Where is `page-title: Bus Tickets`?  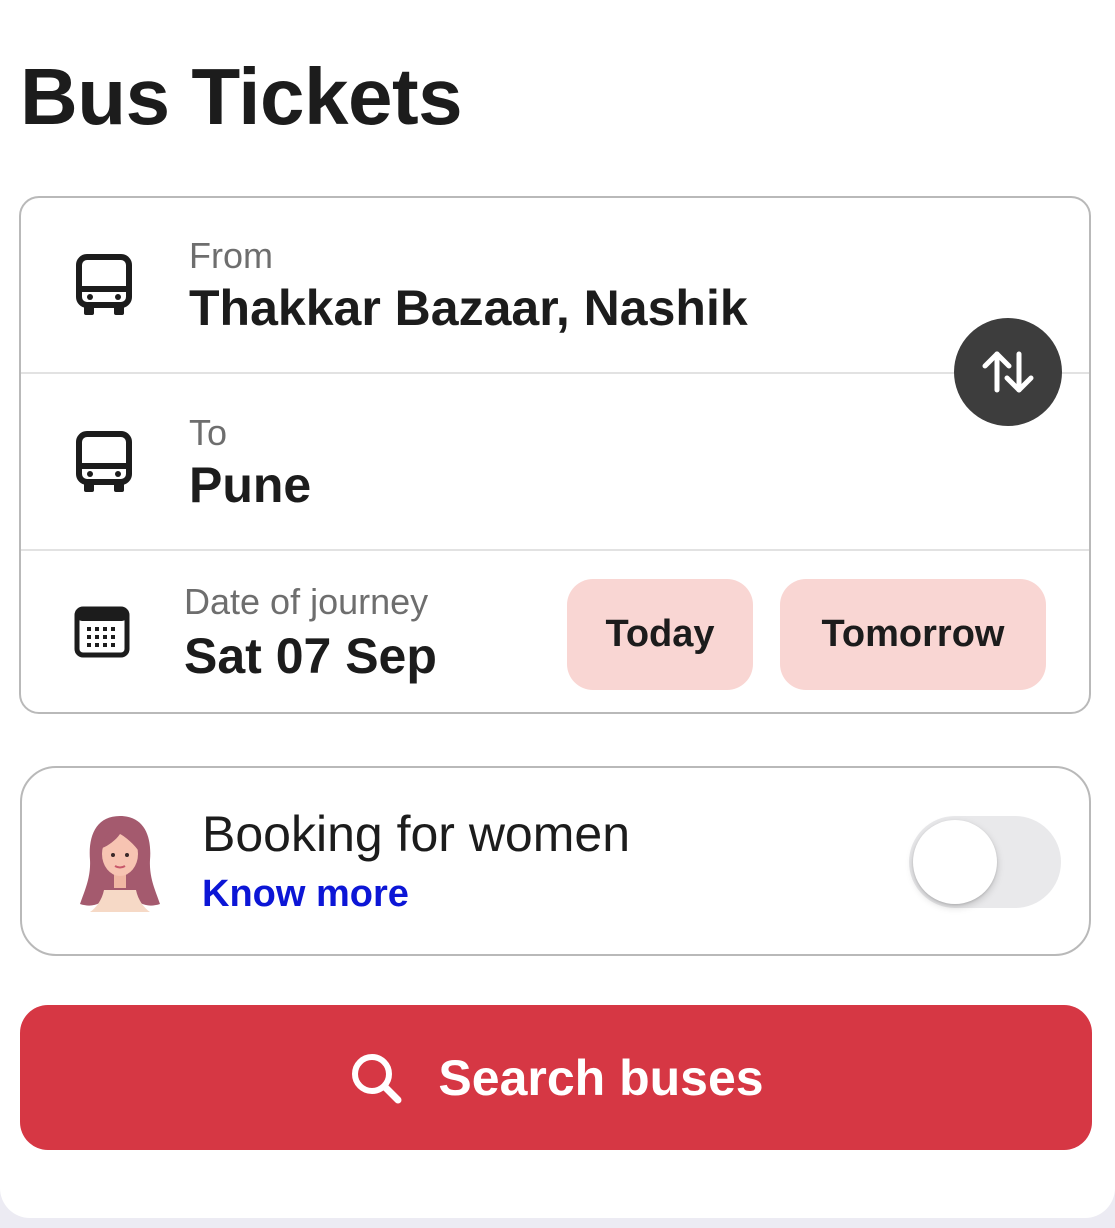 page-title: Bus Tickets is located at coordinates (241, 96).